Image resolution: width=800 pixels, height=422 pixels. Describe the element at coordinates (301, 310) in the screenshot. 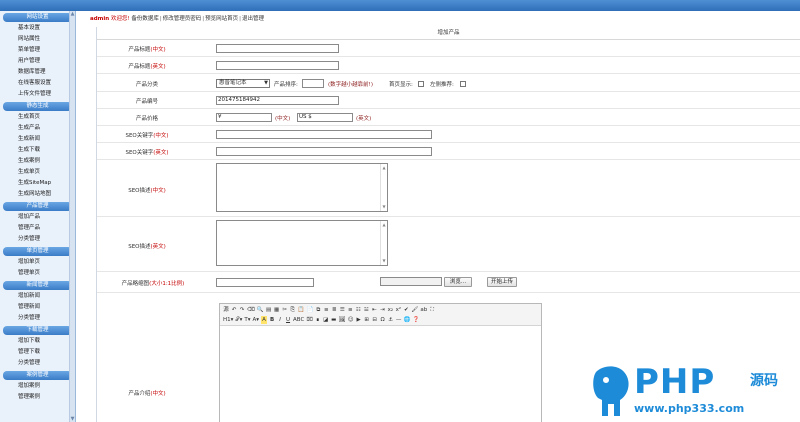

I see `editor-tool-button: 📋` at that location.